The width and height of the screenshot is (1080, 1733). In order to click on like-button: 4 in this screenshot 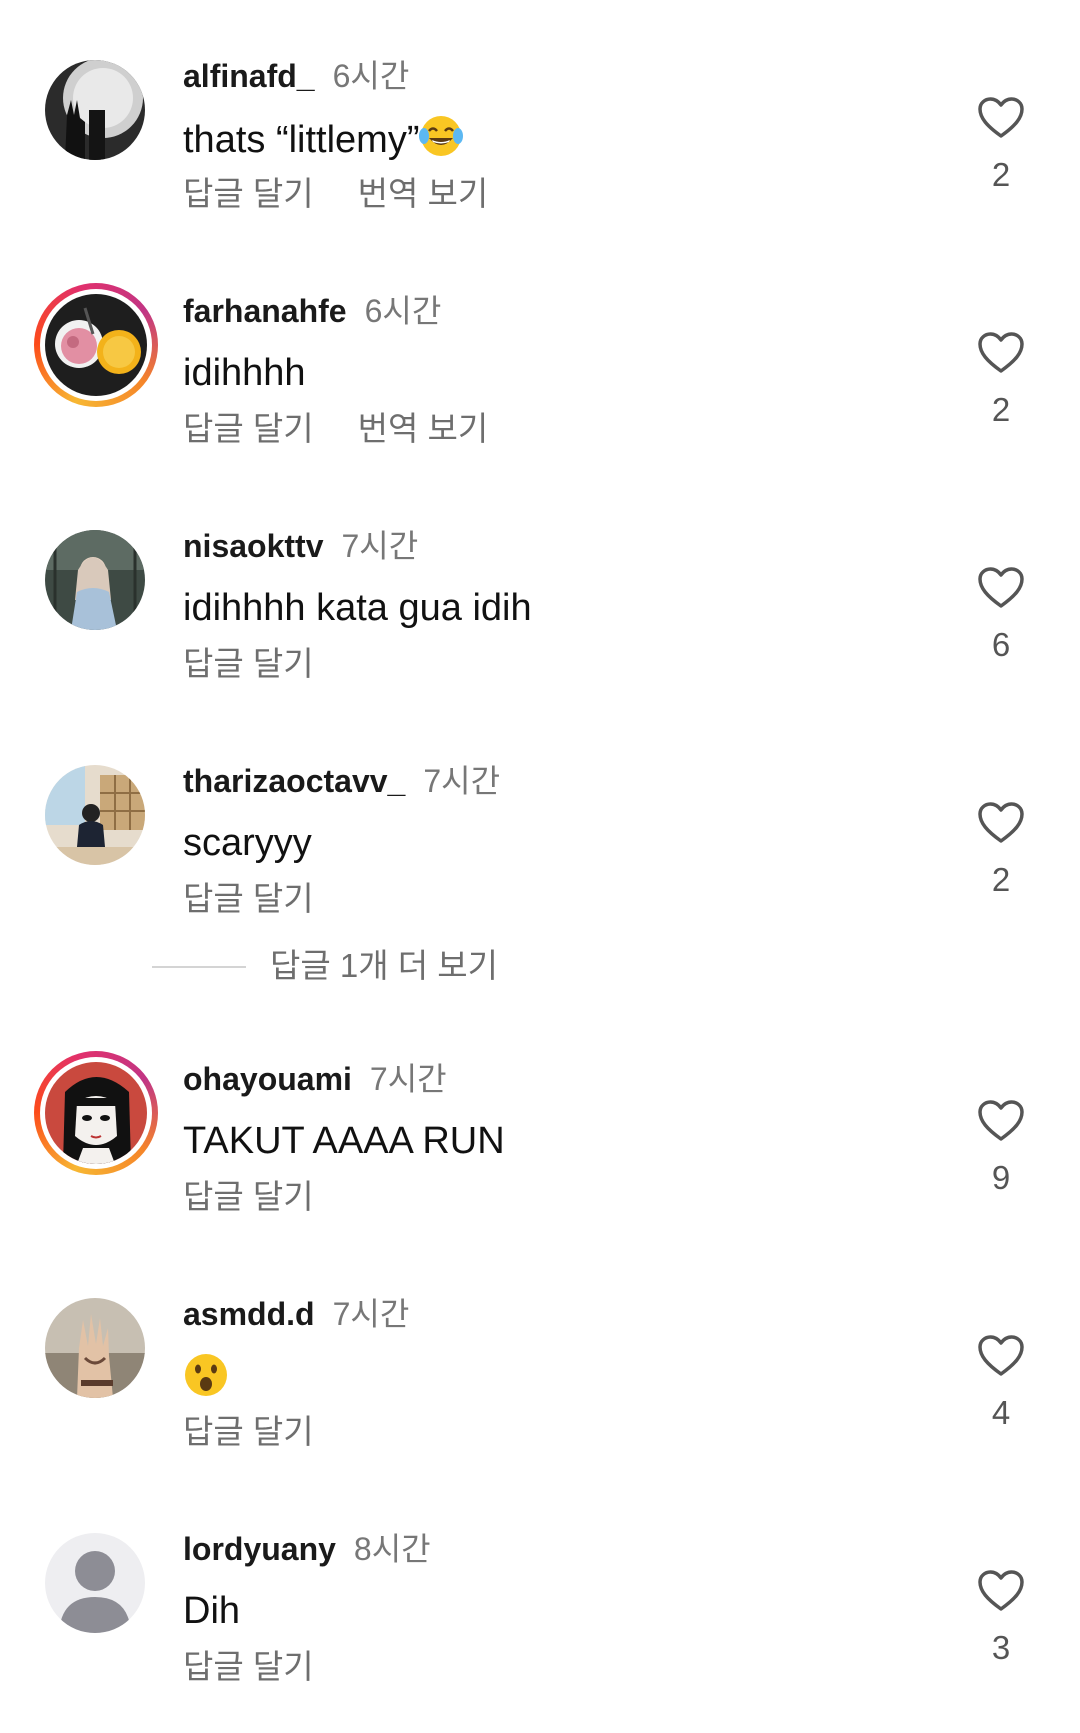, I will do `click(1001, 1383)`.